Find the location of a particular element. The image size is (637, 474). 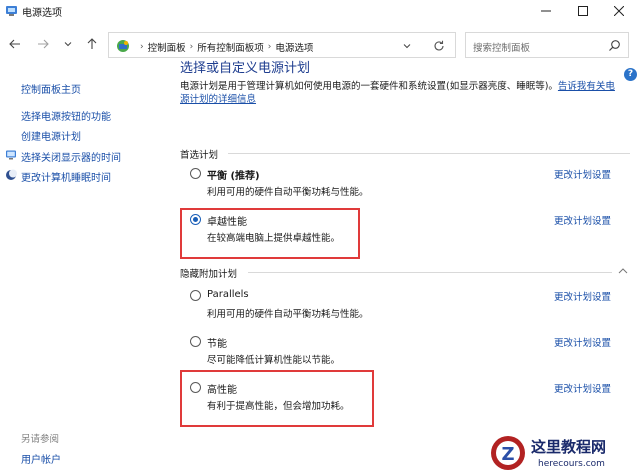

address-bar: › 控制面板 › 所有控制面板项 › 电源选项 is located at coordinates (282, 45).